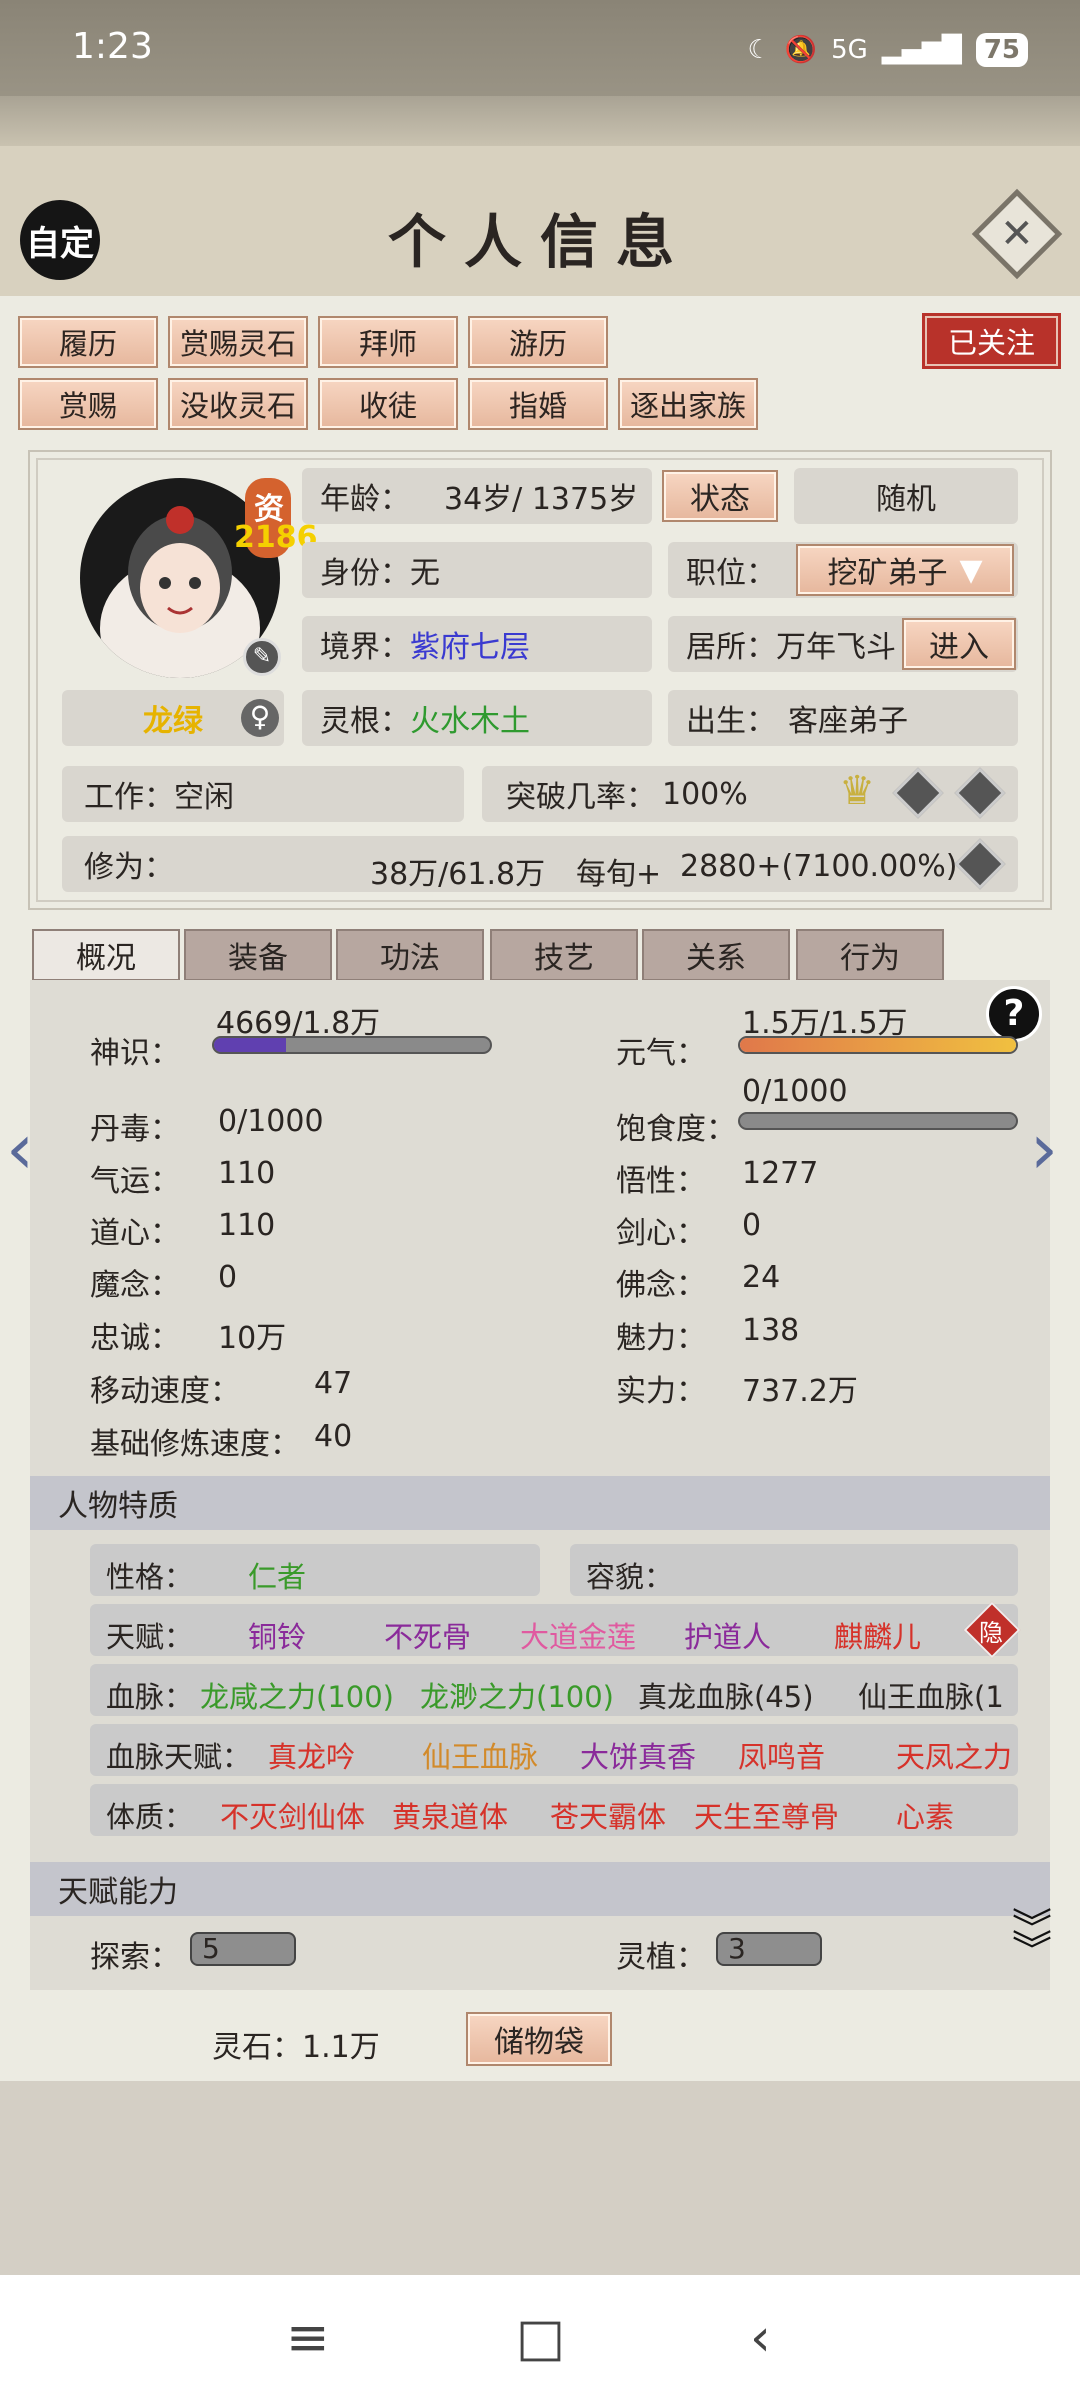 This screenshot has width=1080, height=2400. Describe the element at coordinates (458, 874) in the screenshot. I see `cultivation-value: 38万/61.8万` at that location.